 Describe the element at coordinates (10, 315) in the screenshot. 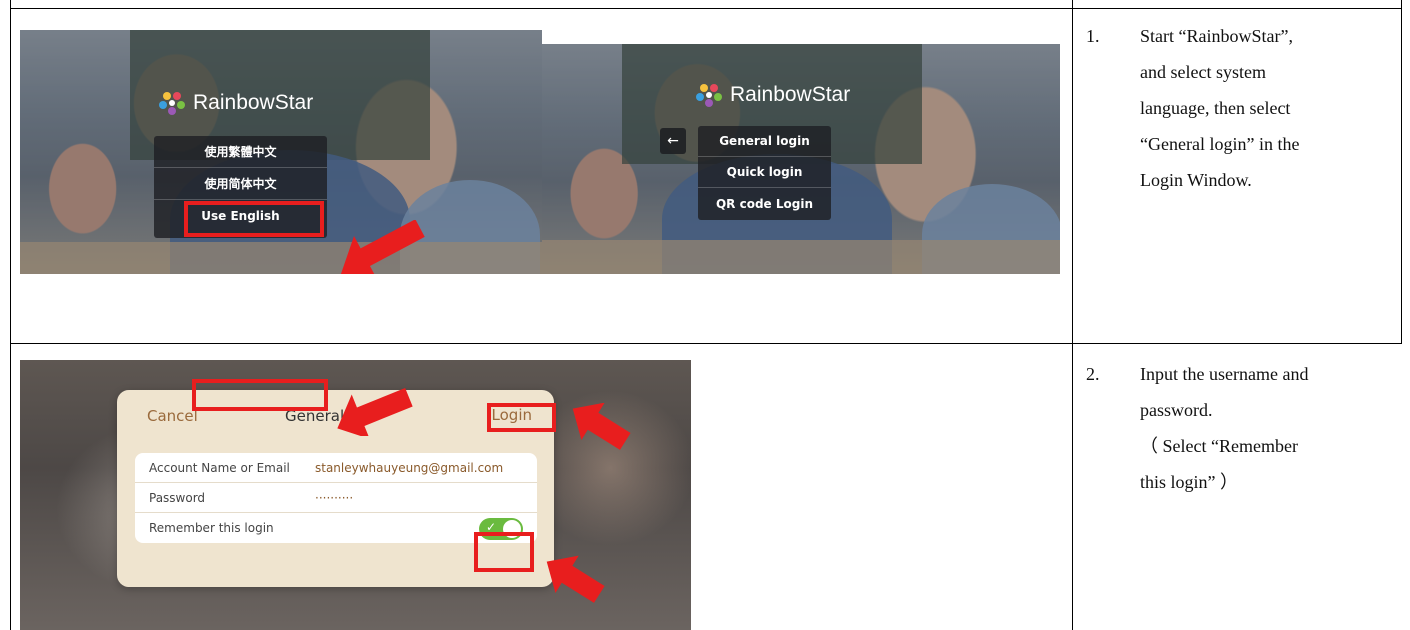

I see `table-border-left` at that location.